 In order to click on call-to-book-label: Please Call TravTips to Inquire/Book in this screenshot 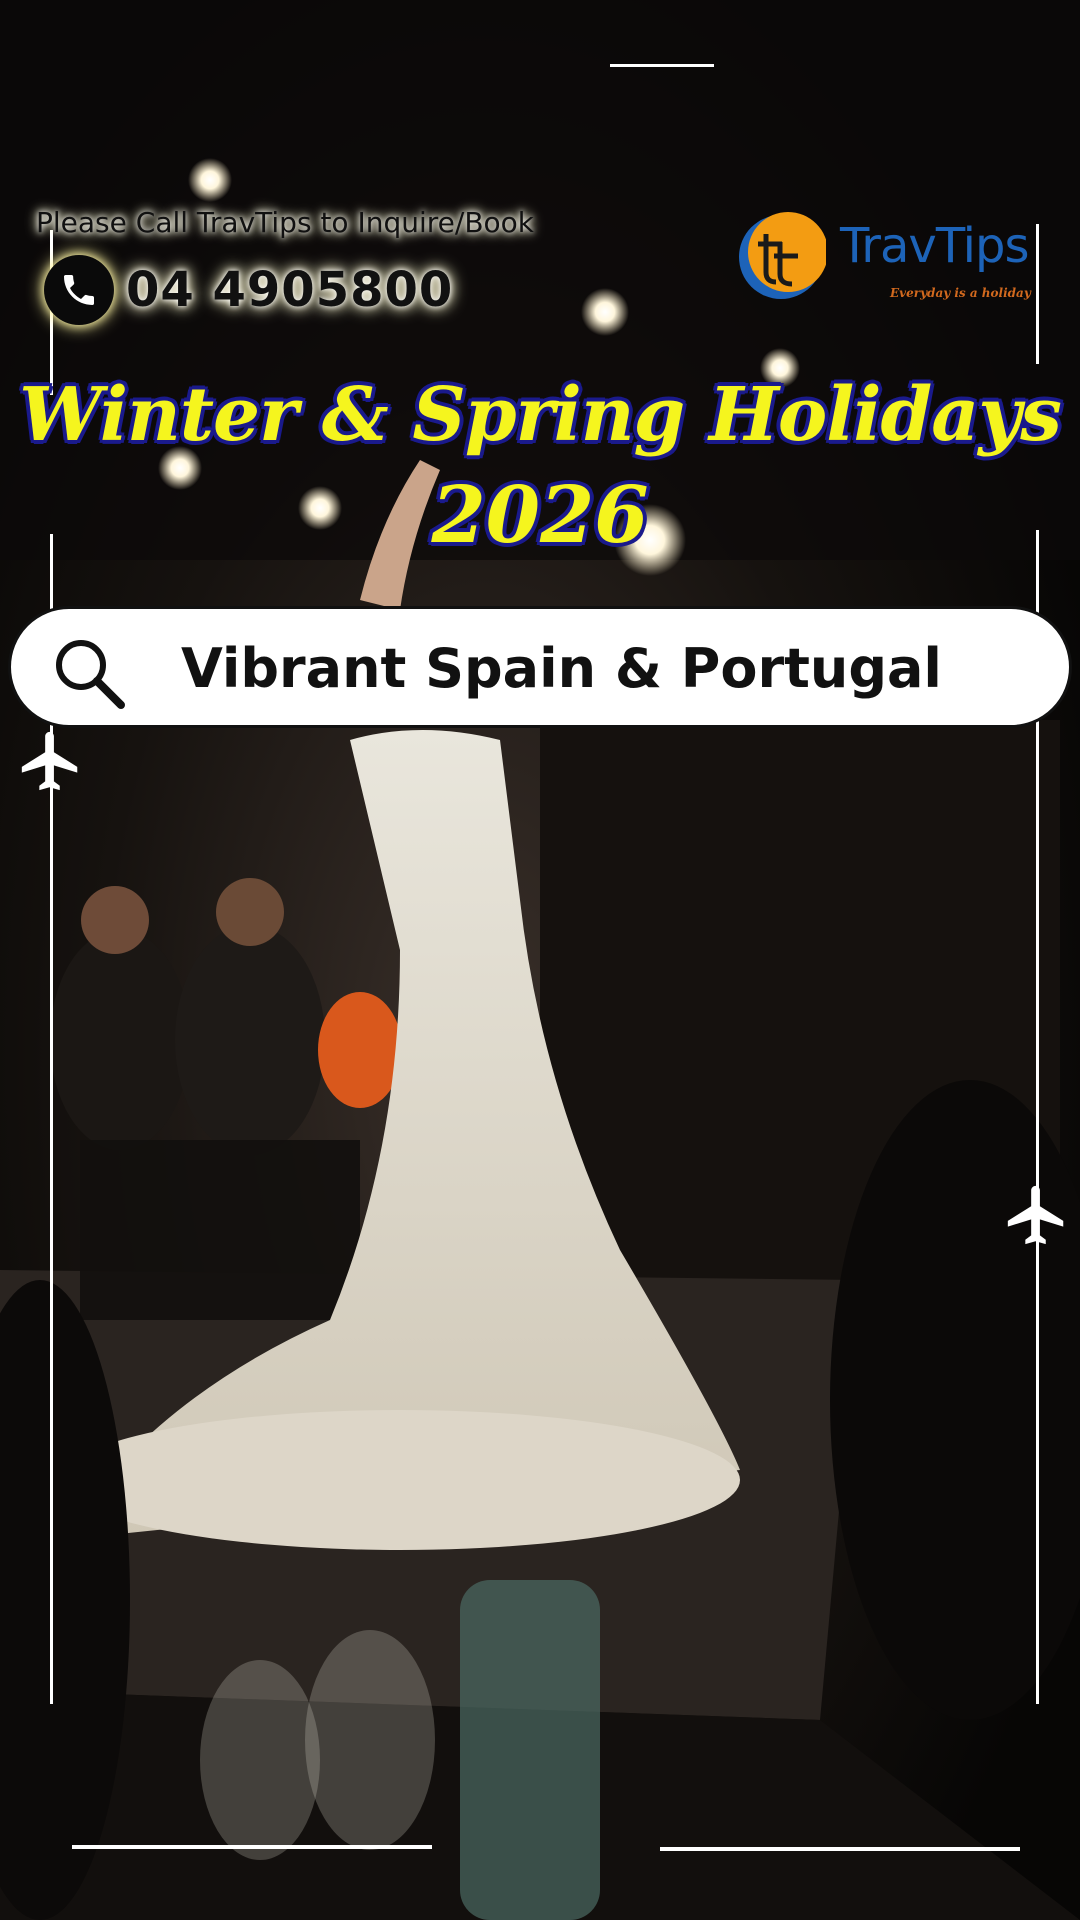, I will do `click(285, 222)`.